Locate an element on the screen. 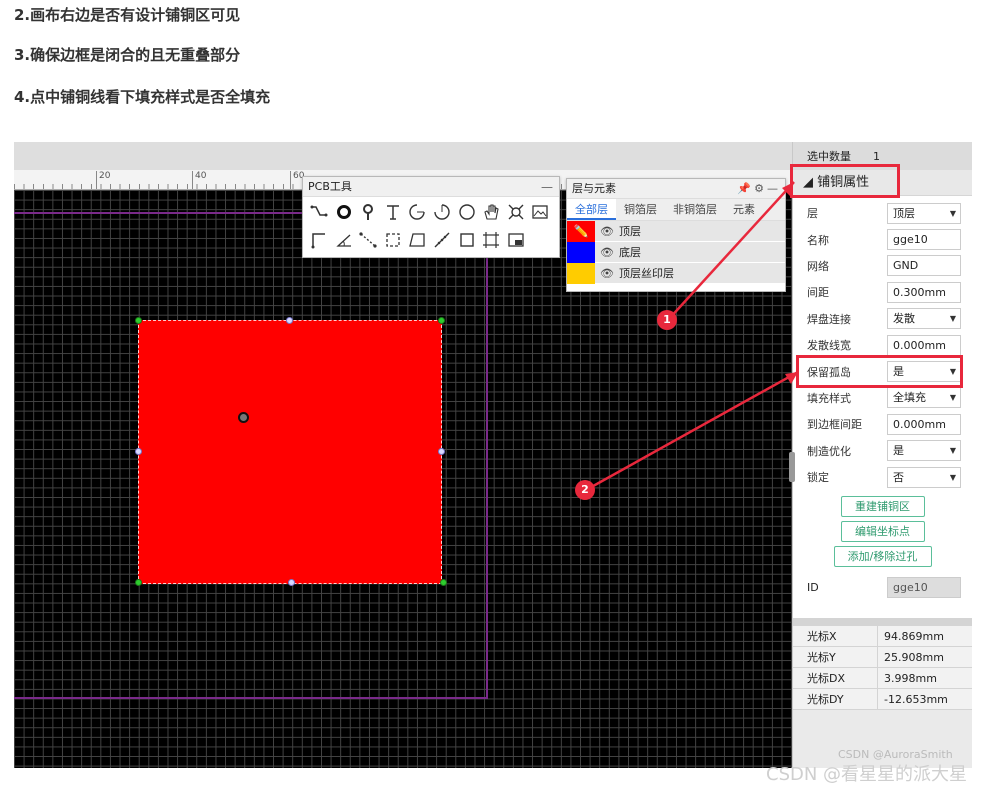 The width and height of the screenshot is (995, 790). csdn-watermark: CSDN @看星星的派大星 is located at coordinates (867, 774).